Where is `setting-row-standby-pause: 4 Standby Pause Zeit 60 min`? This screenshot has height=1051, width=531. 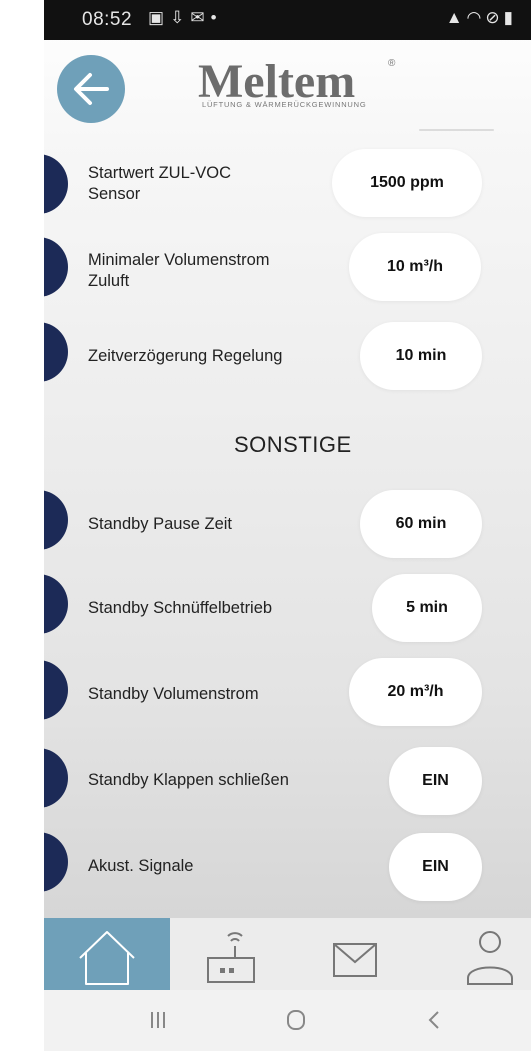
setting-row-standby-pause: 4 Standby Pause Zeit 60 min is located at coordinates (287, 526).